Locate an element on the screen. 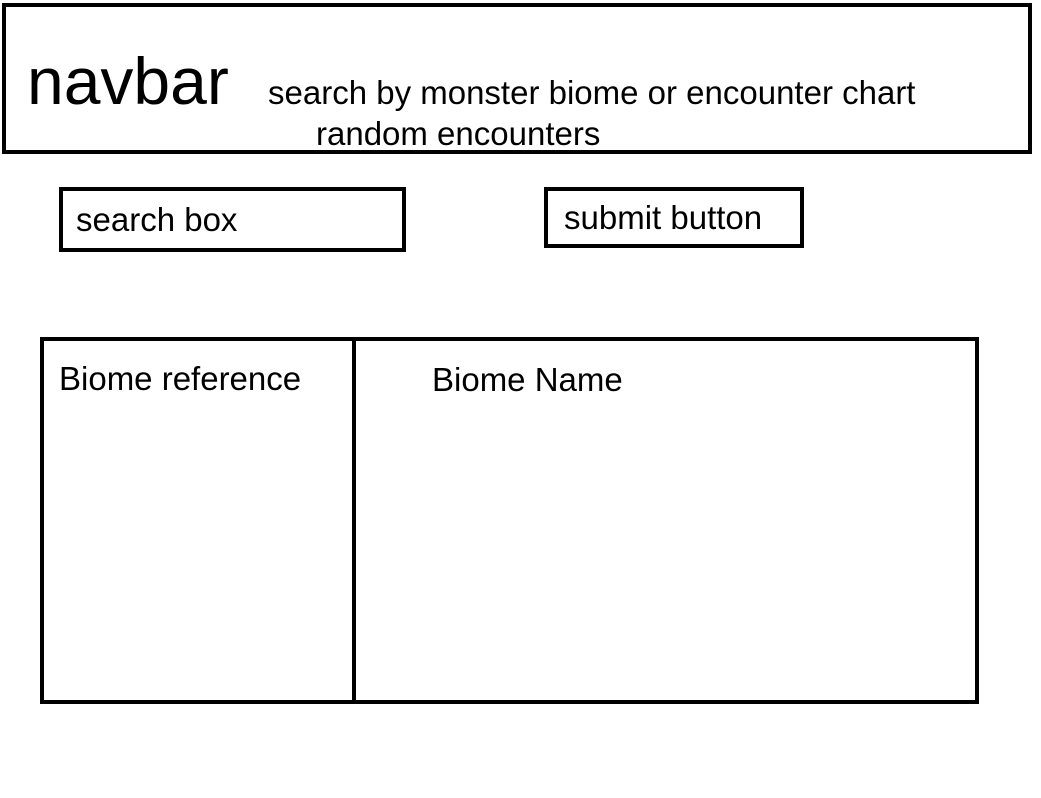  navbar-title: navbar is located at coordinates (128, 81).